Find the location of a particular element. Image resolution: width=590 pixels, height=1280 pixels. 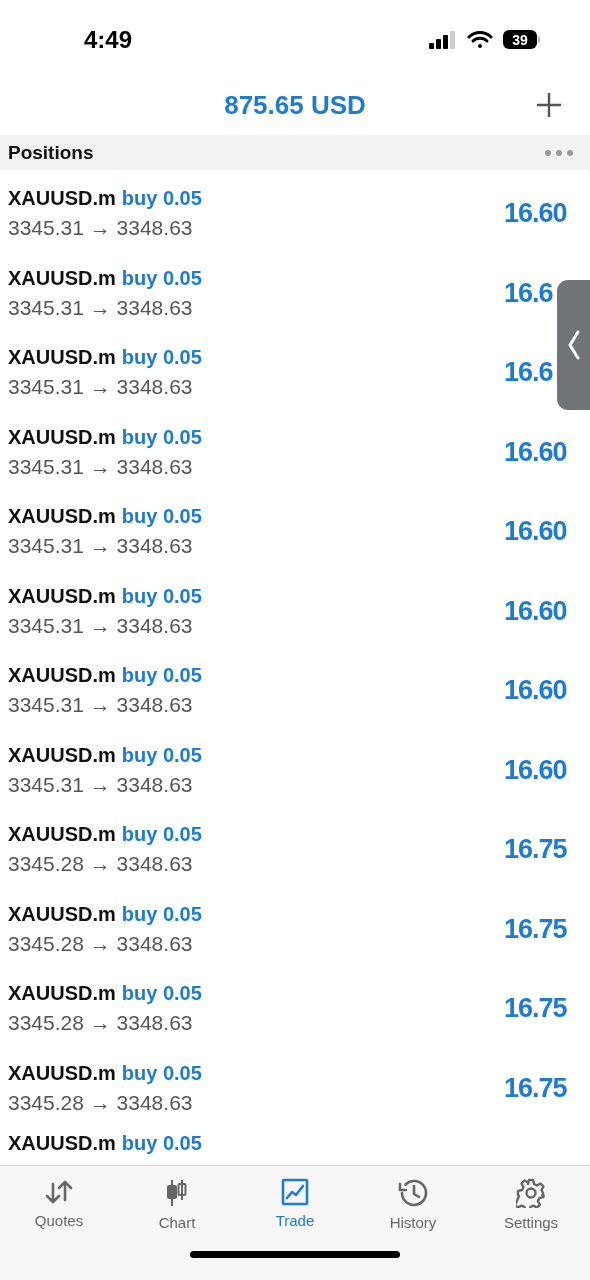

tab: Quotes is located at coordinates (59, 1204).